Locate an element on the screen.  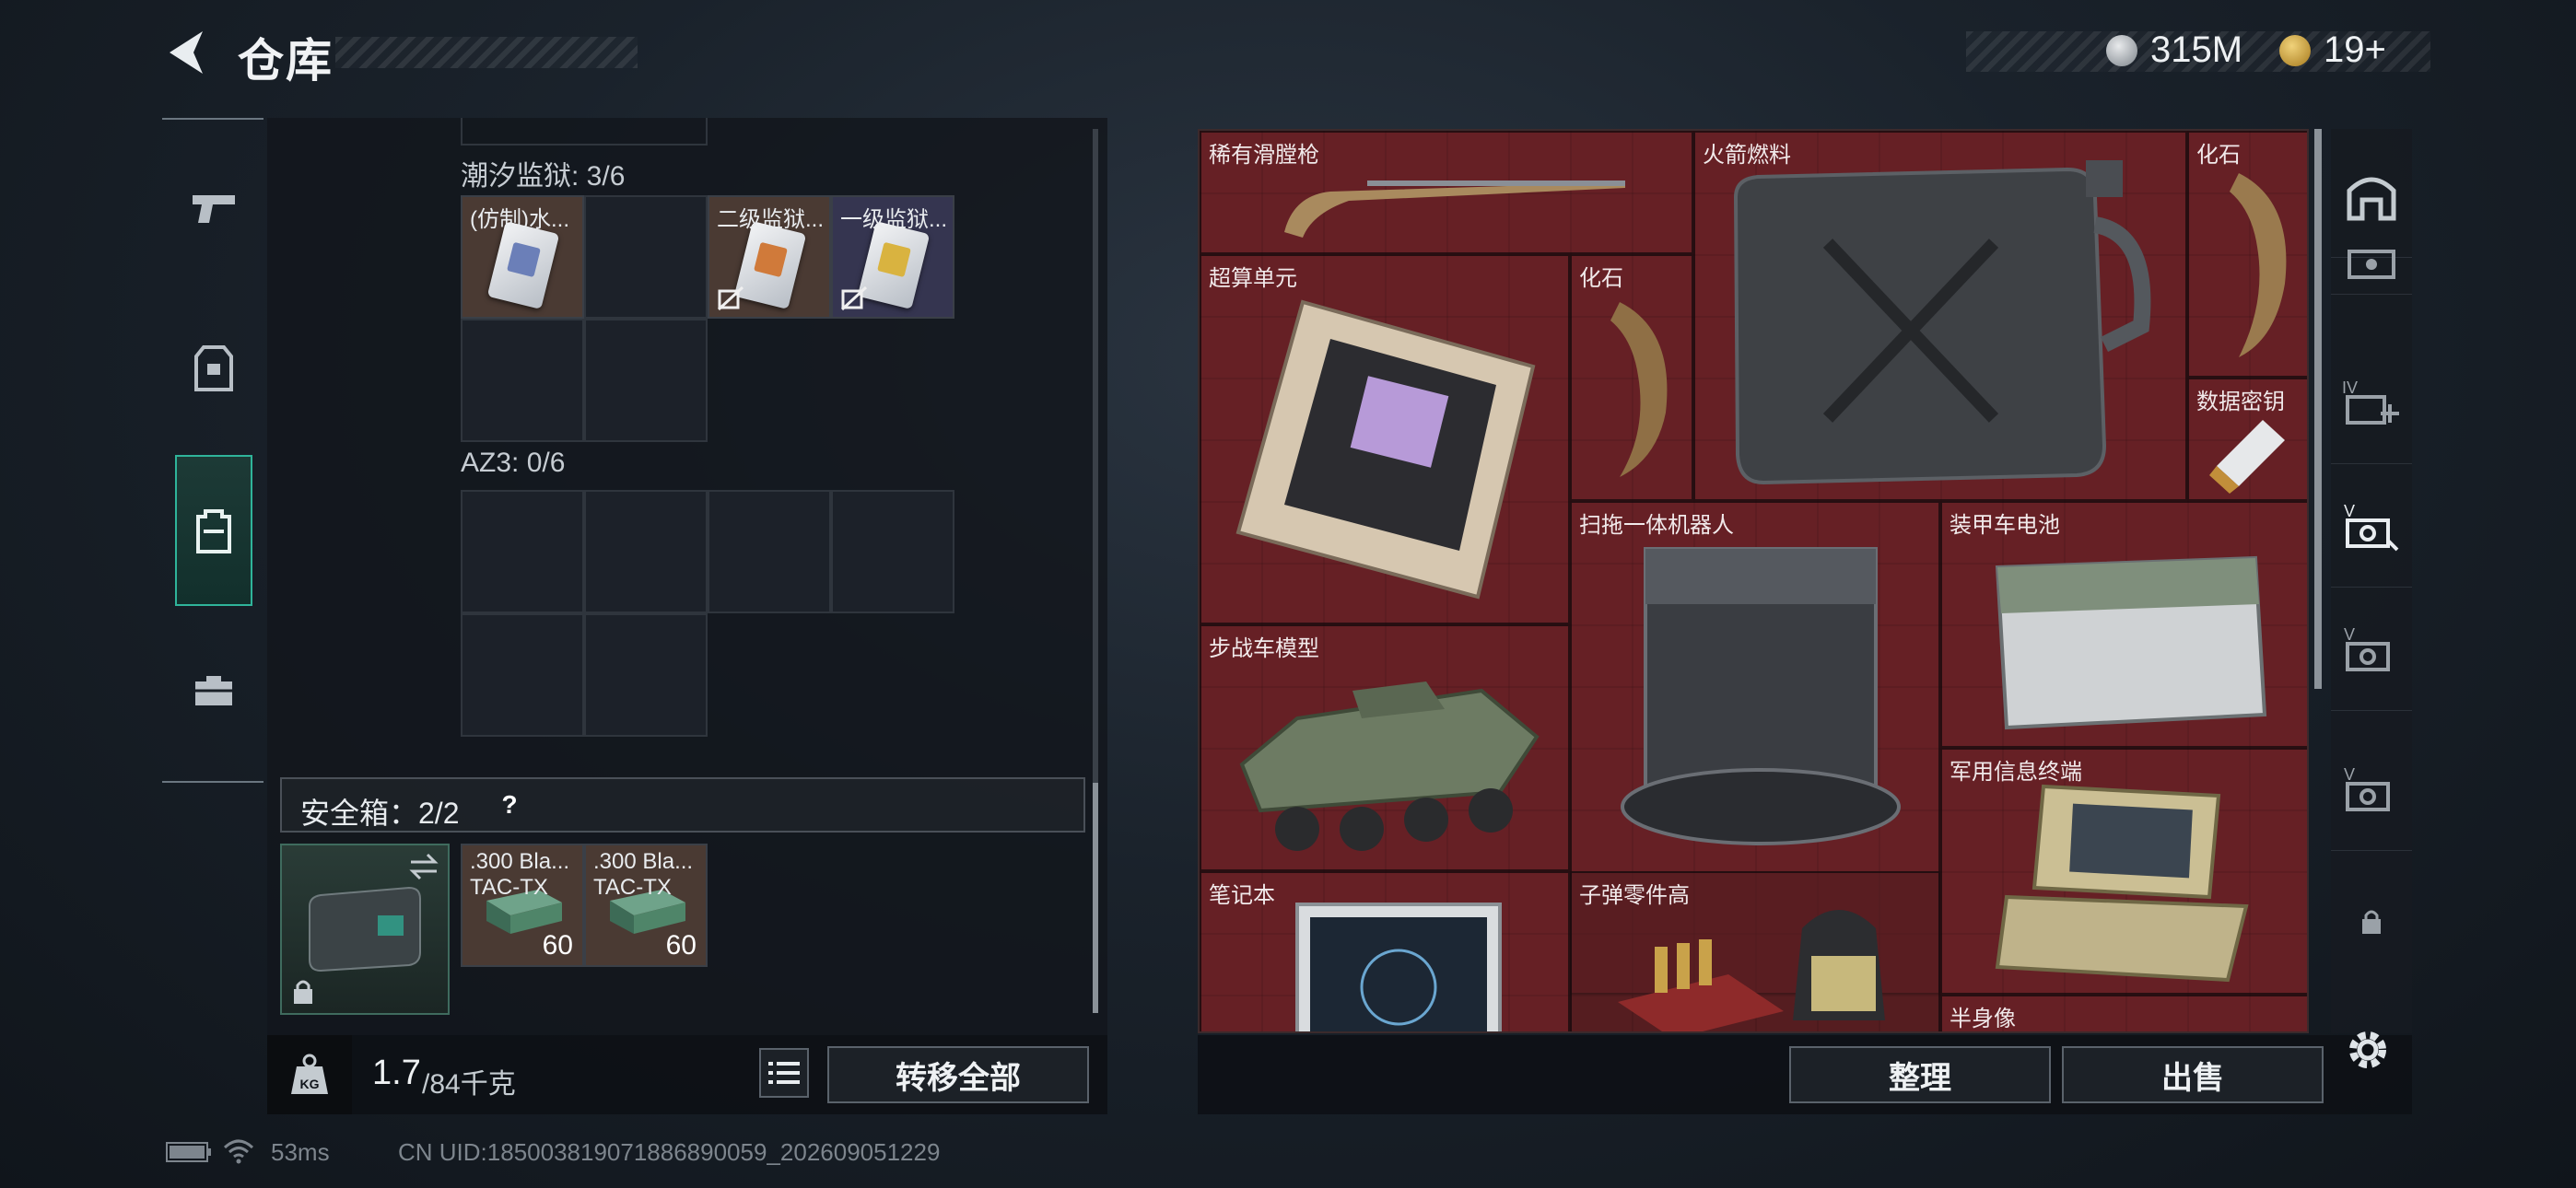
storage-item-military-terminal: 军用信息终端 is located at coordinates (2123, 871).